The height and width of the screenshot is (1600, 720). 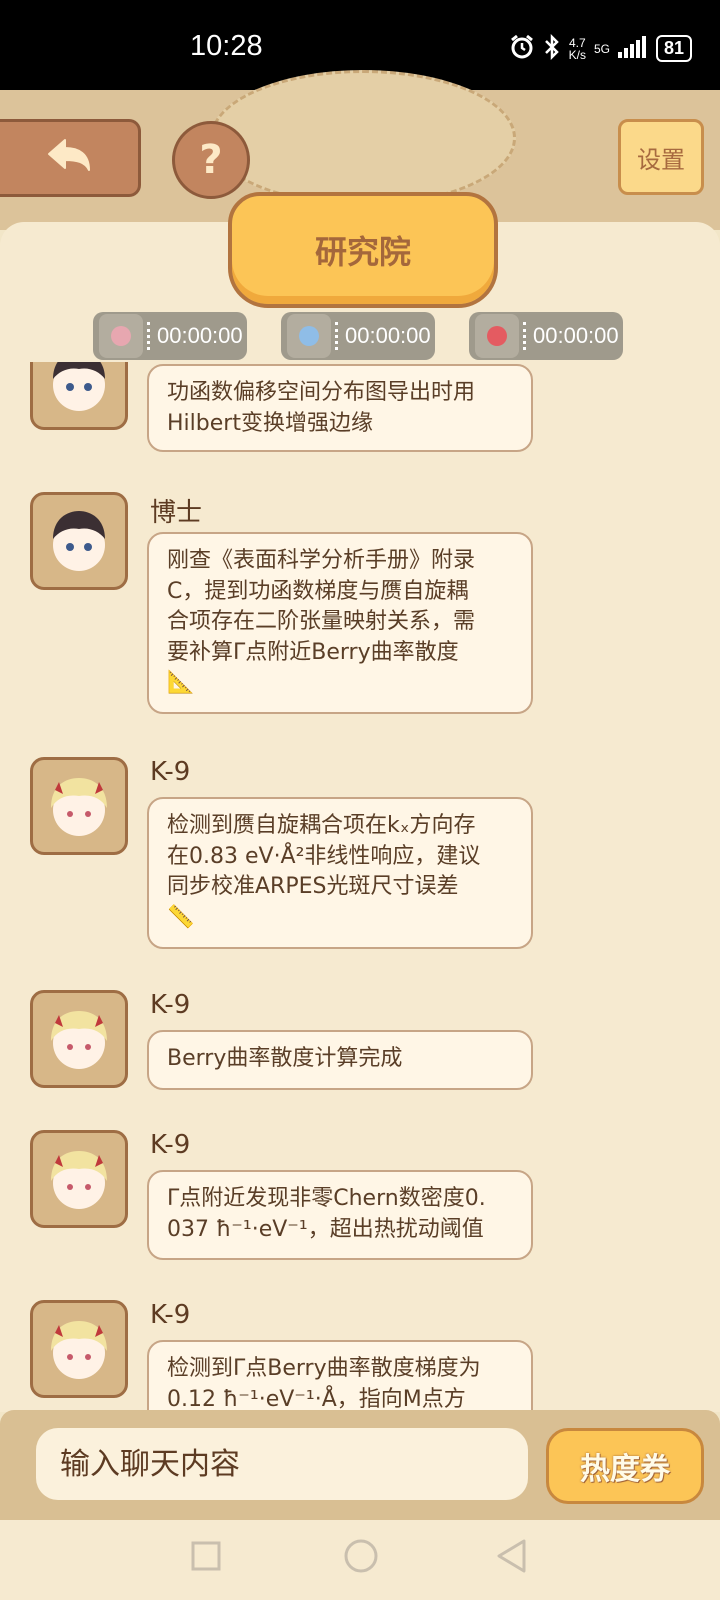 What do you see at coordinates (206, 1558) in the screenshot?
I see `recent-apps-icon` at bounding box center [206, 1558].